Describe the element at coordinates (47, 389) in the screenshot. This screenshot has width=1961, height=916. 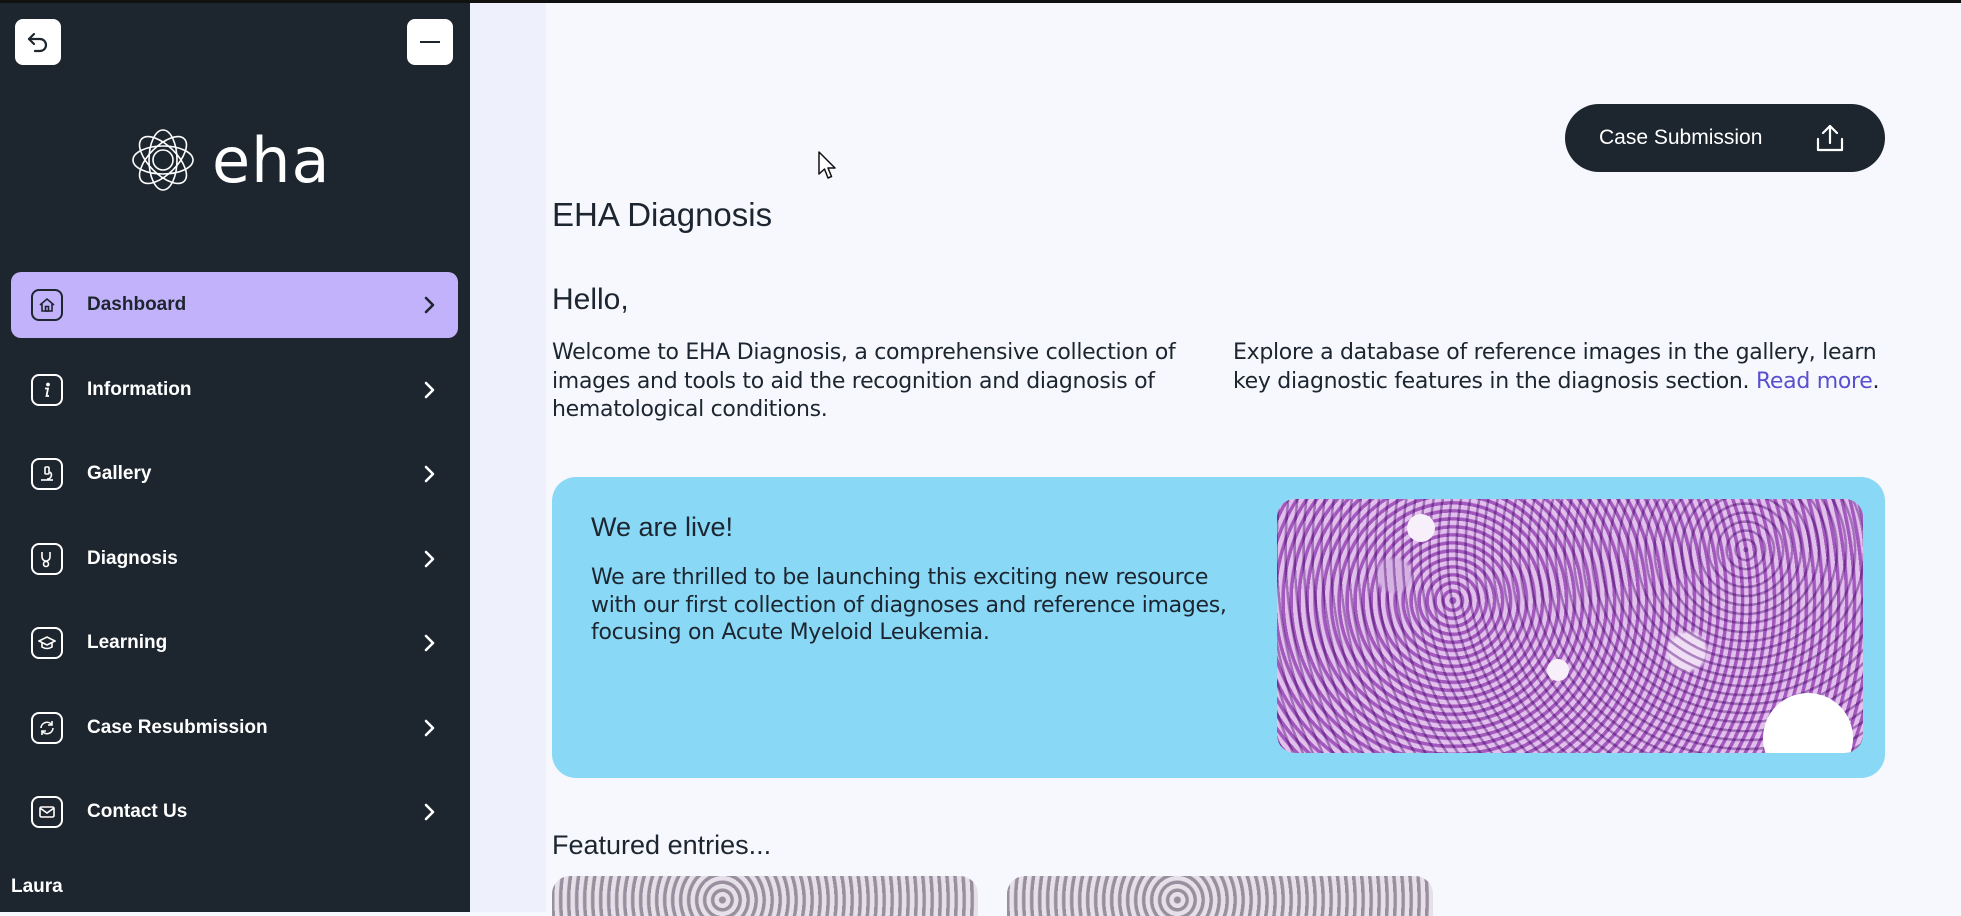
I see `info-icon` at that location.